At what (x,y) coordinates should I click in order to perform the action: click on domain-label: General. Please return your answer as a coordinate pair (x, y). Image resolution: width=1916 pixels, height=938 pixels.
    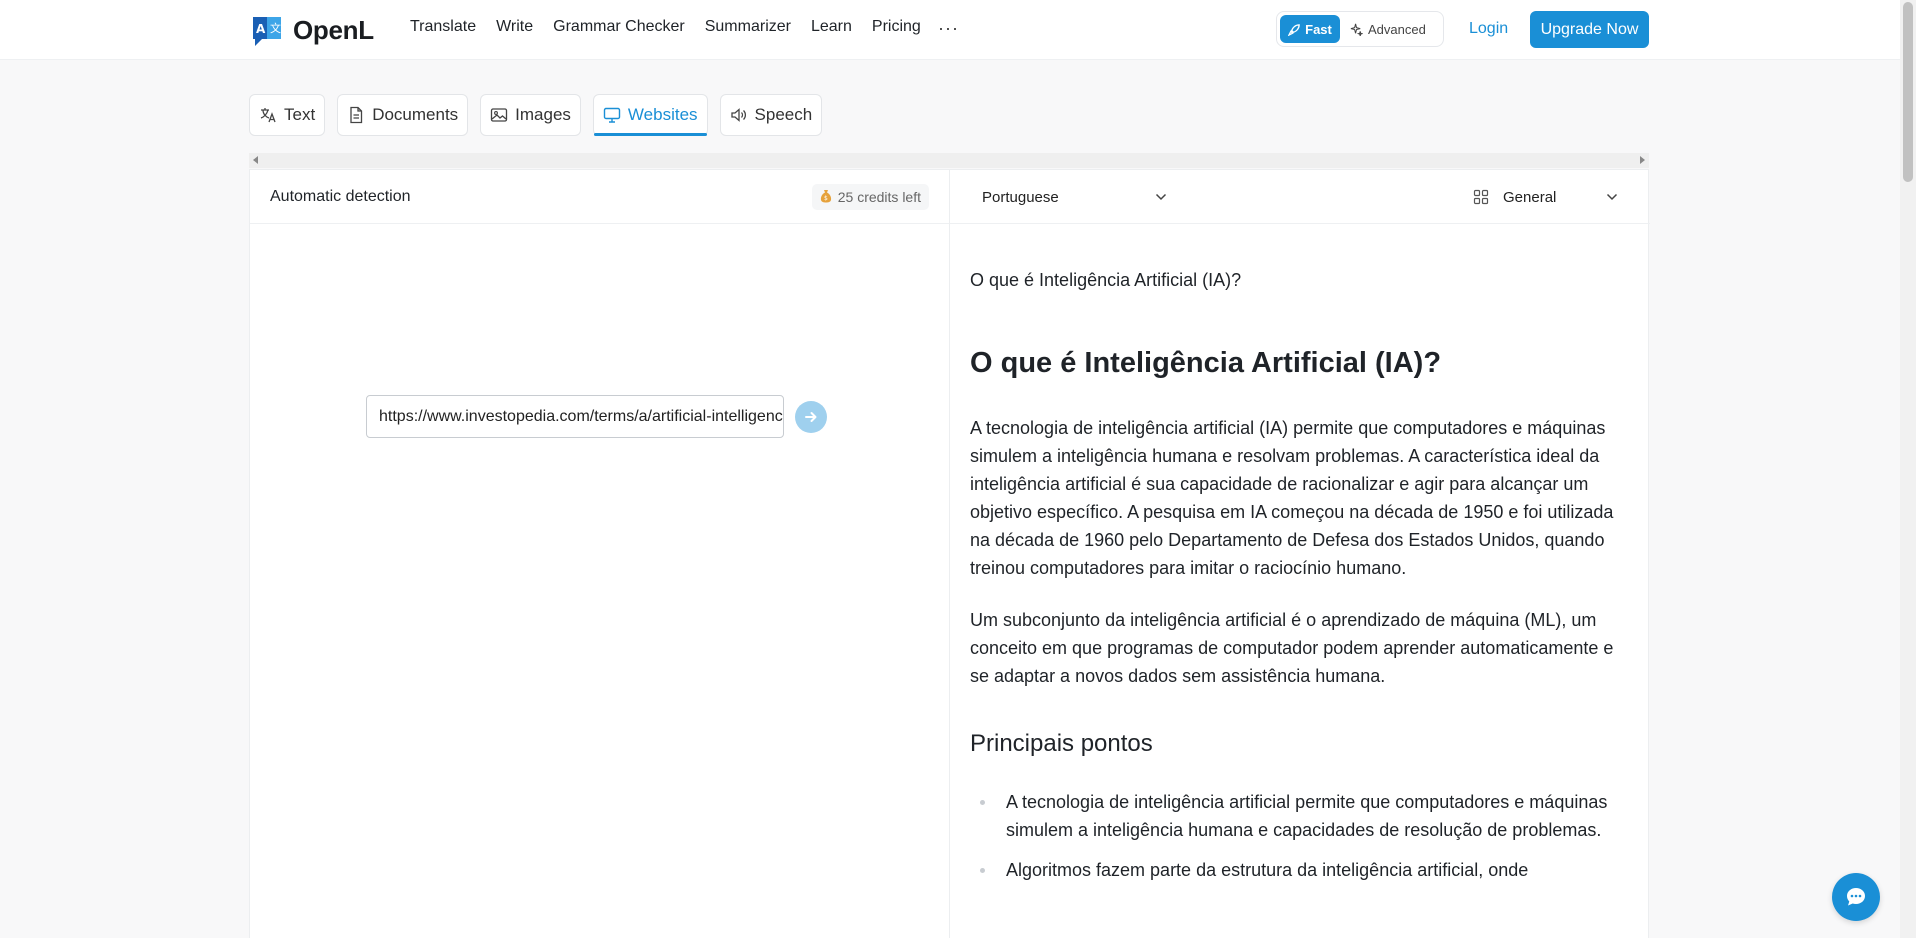
    Looking at the image, I should click on (1530, 197).